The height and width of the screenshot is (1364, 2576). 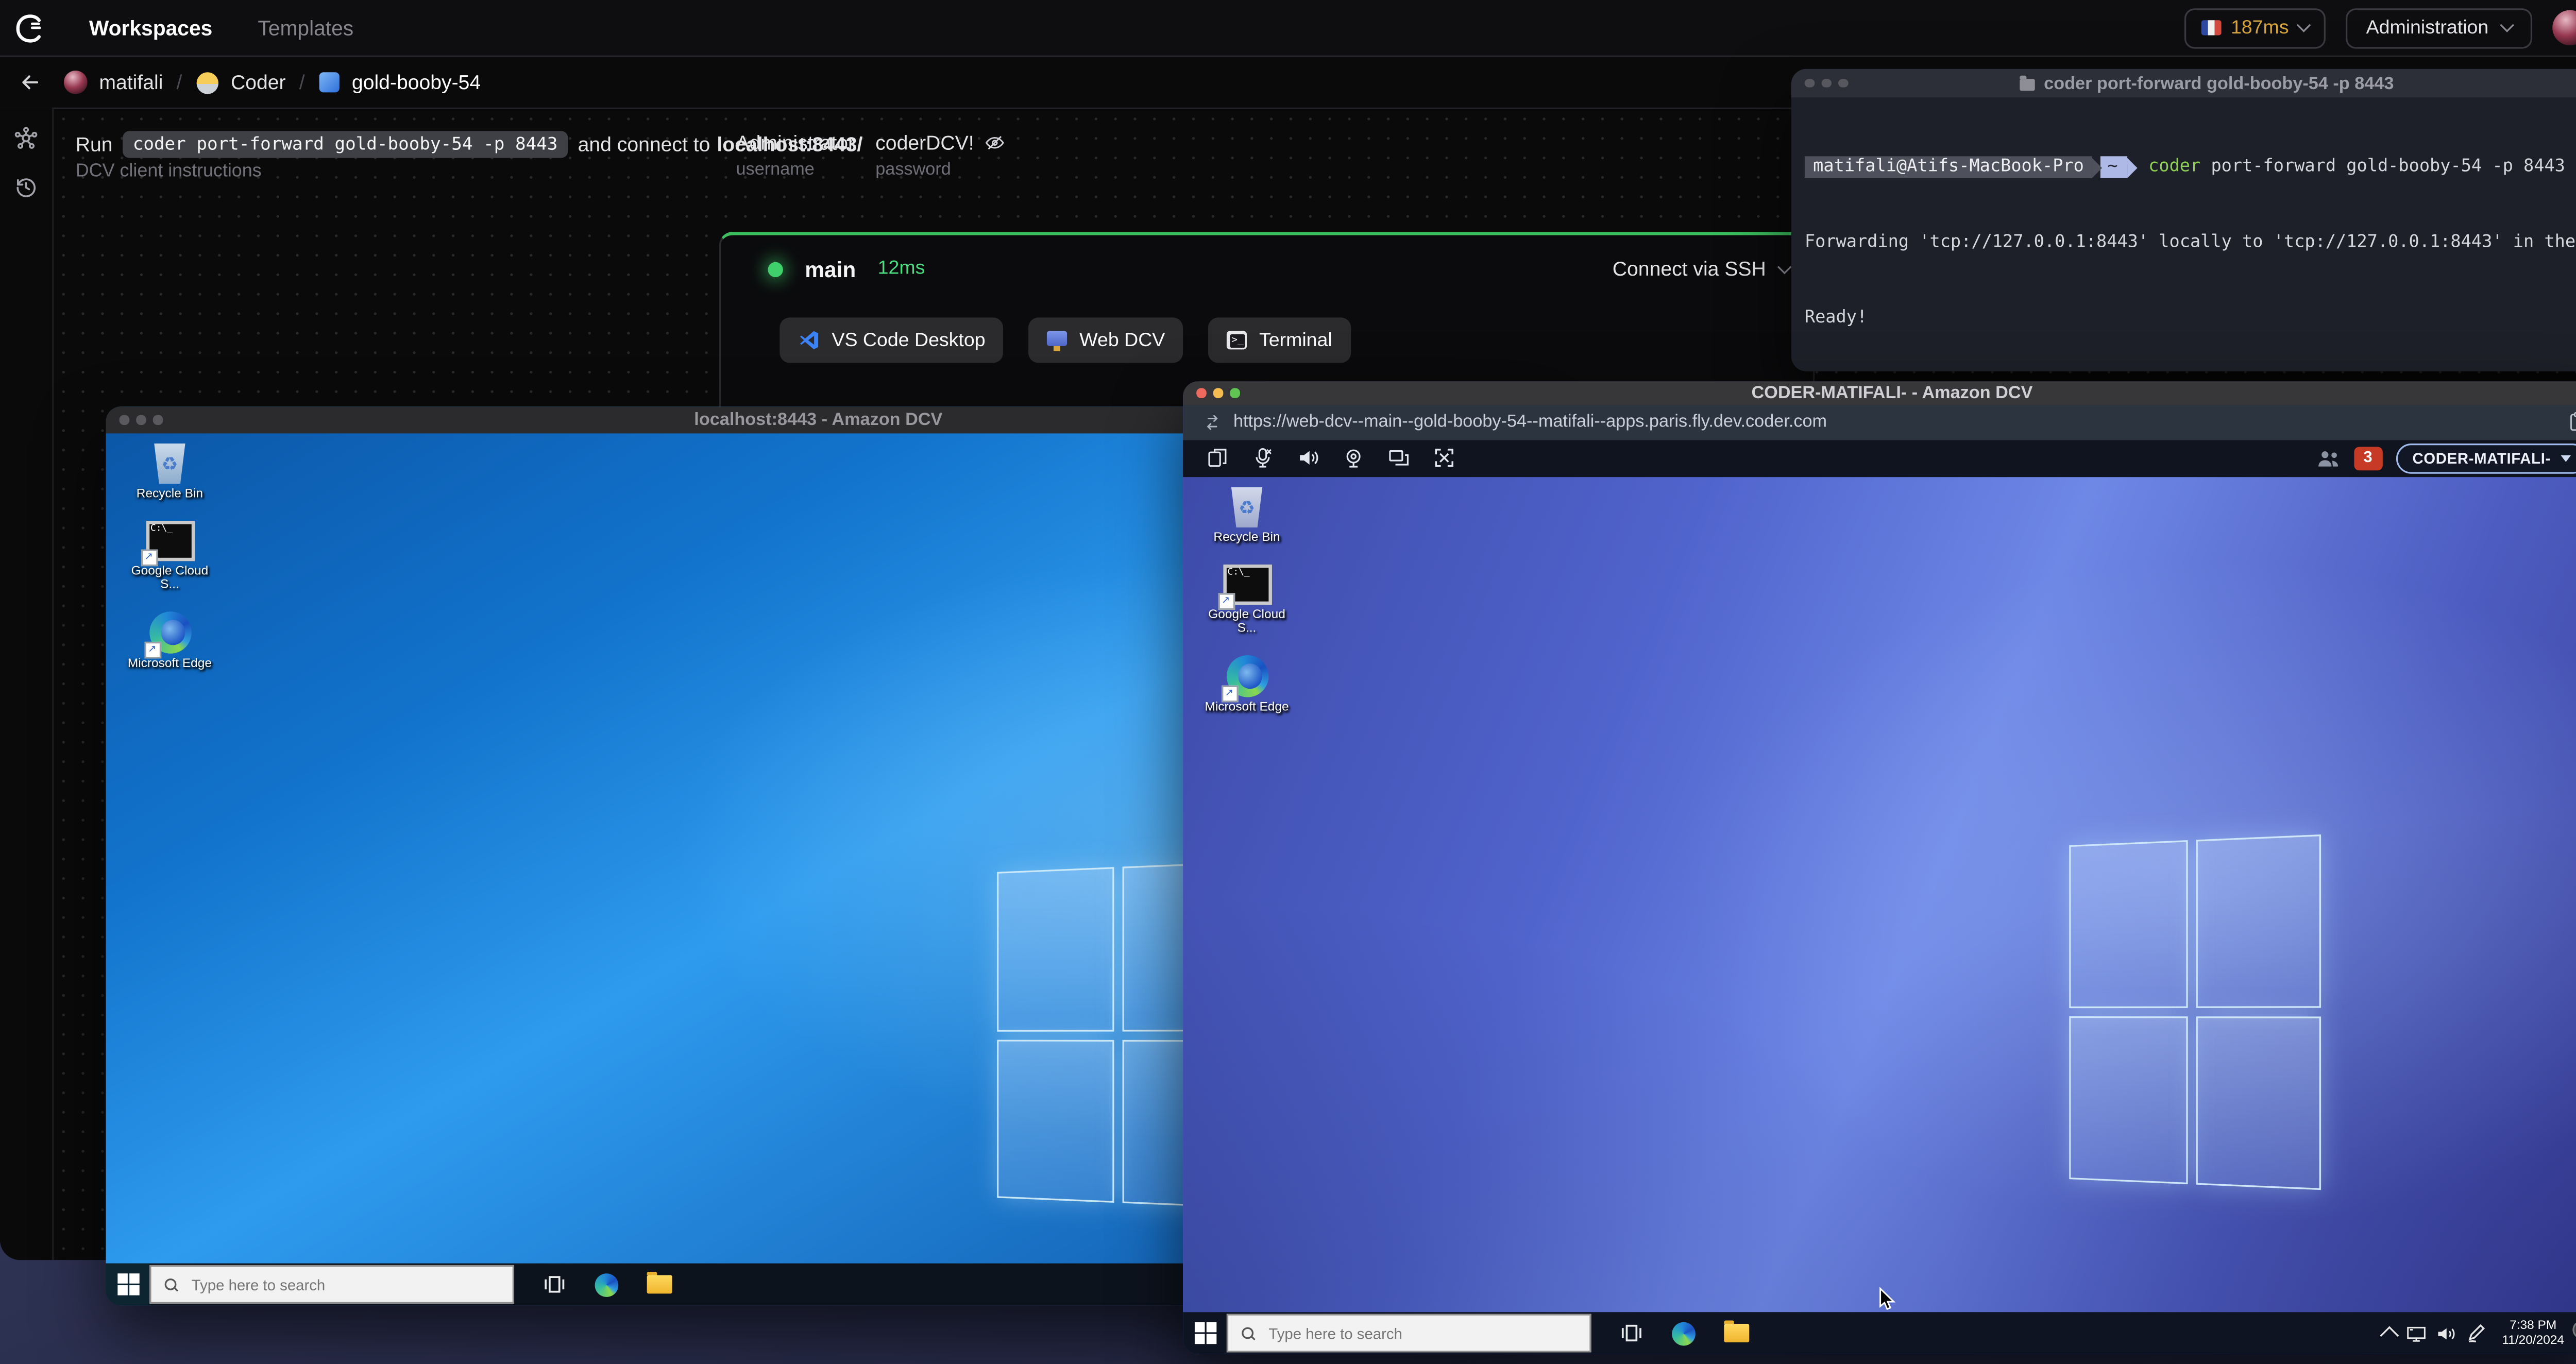 What do you see at coordinates (2533, 1339) in the screenshot?
I see `clock-date: 11/20/2024` at bounding box center [2533, 1339].